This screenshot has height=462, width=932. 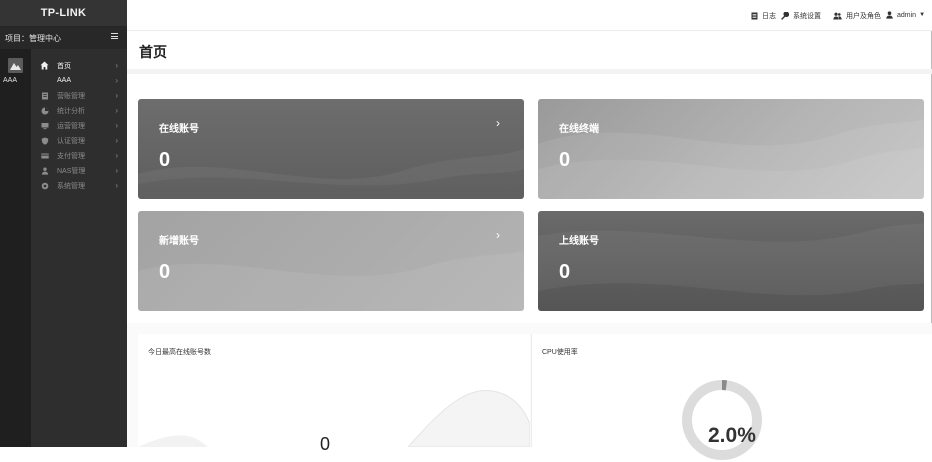 I want to click on wrench-icon, so click(x=785, y=16).